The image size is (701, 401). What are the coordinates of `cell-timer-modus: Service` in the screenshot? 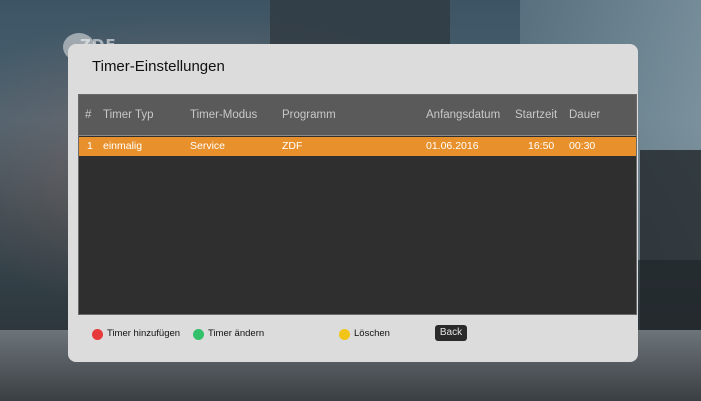 It's located at (208, 146).